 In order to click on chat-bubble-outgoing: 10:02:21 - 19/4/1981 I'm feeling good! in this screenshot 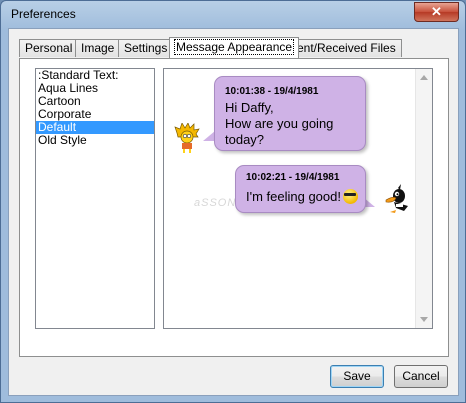, I will do `click(300, 189)`.